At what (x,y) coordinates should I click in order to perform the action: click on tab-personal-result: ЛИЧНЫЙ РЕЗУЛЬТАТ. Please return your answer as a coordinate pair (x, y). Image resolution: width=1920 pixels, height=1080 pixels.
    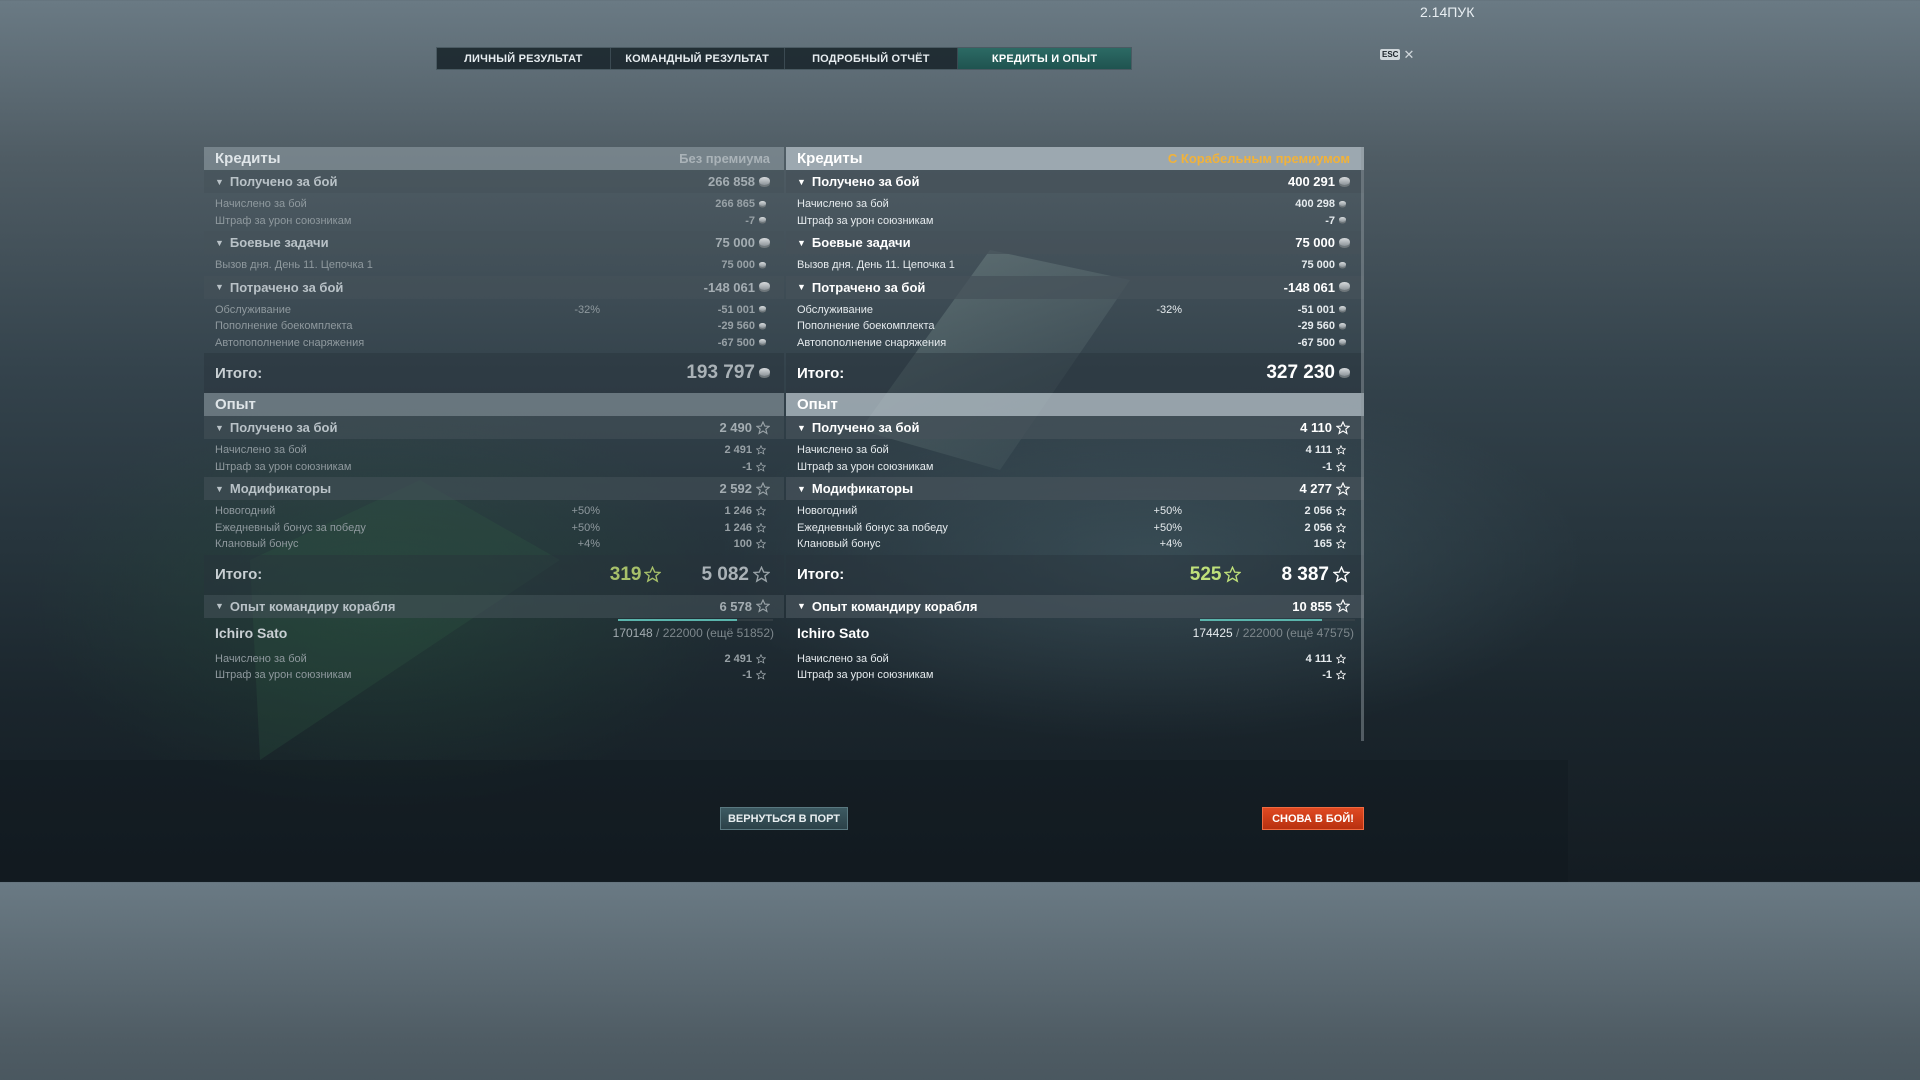
    Looking at the image, I should click on (524, 58).